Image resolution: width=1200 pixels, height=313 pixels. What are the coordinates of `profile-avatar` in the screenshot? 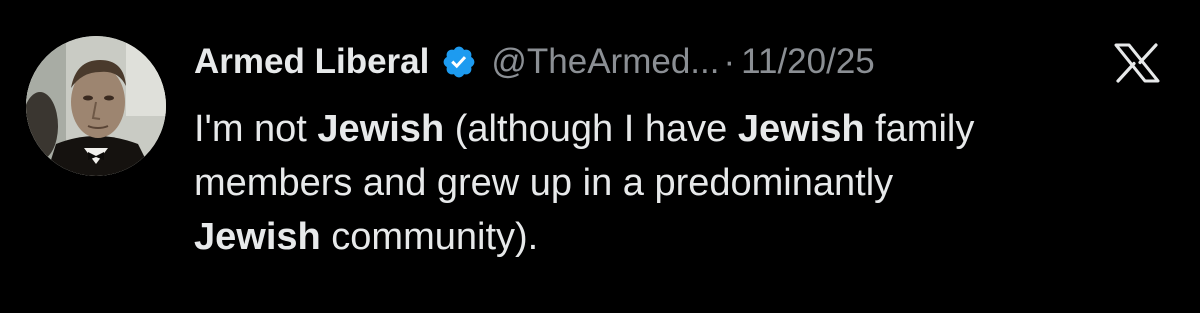 It's located at (96, 106).